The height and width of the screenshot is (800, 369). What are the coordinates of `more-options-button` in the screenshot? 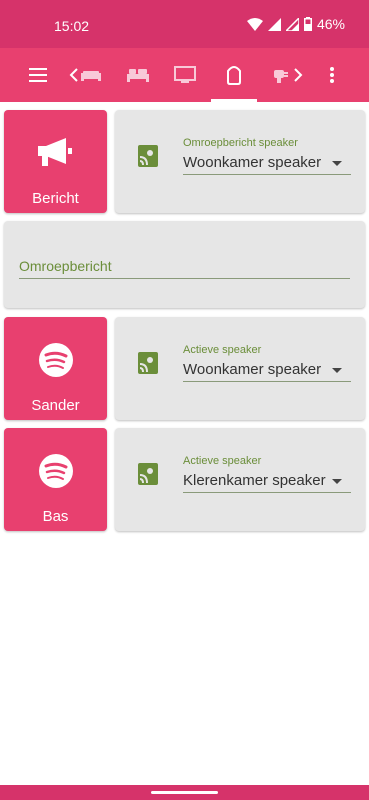 It's located at (332, 75).